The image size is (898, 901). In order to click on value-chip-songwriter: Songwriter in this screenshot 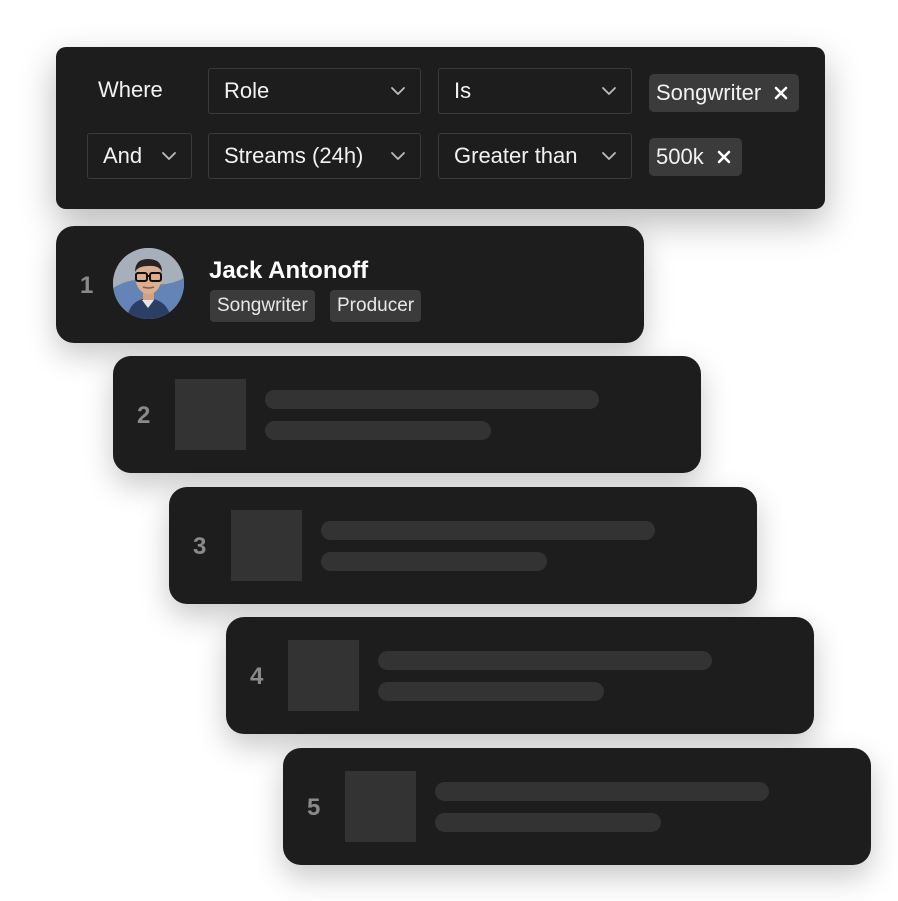, I will do `click(724, 93)`.